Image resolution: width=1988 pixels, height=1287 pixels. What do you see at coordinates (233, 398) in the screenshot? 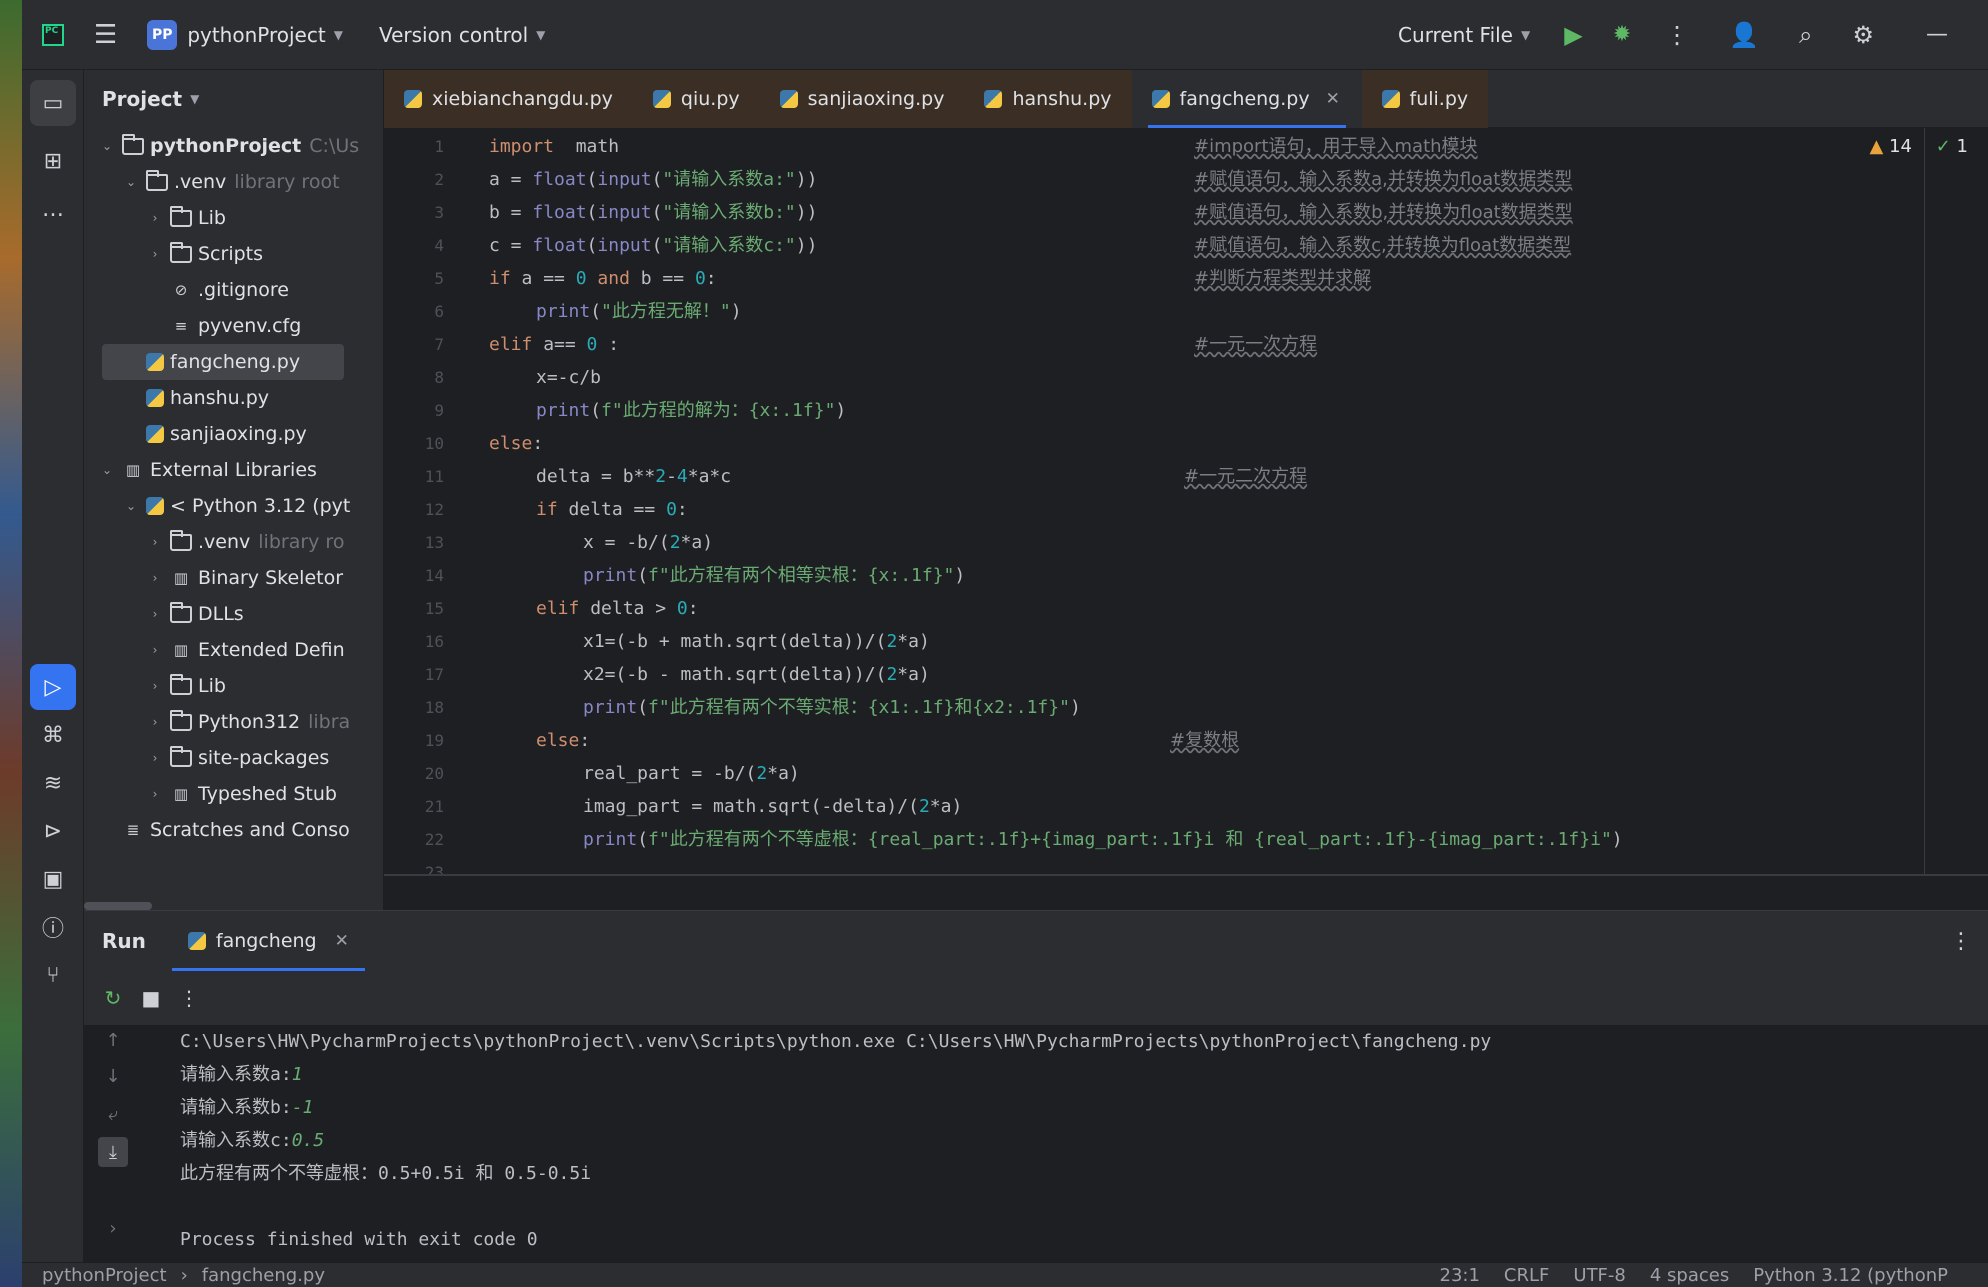
I see `tree-item: hanshu.py` at bounding box center [233, 398].